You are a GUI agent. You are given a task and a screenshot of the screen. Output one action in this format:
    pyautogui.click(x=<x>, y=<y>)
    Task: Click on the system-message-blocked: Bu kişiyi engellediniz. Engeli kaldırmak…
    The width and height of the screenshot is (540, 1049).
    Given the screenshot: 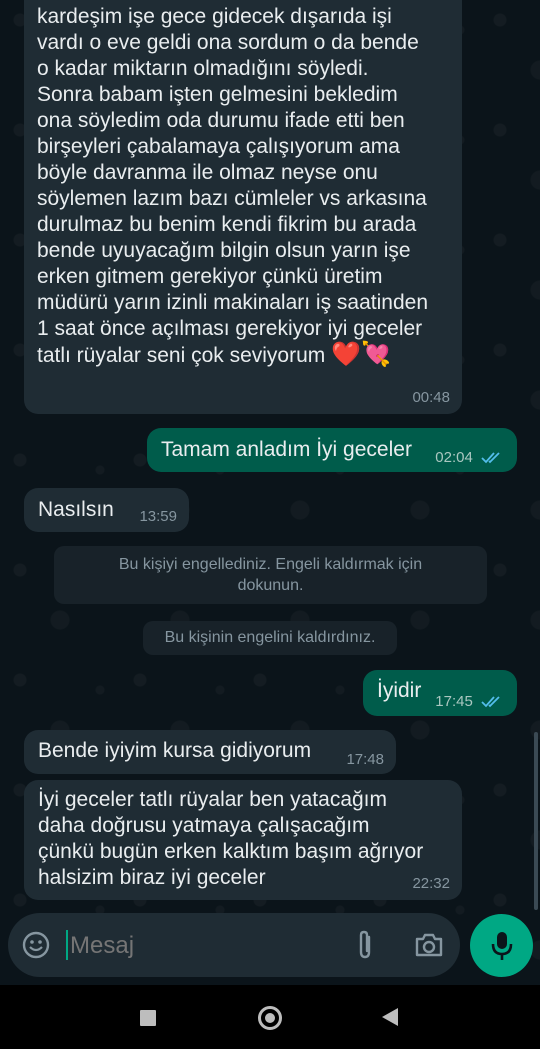 What is the action you would take?
    pyautogui.click(x=270, y=575)
    